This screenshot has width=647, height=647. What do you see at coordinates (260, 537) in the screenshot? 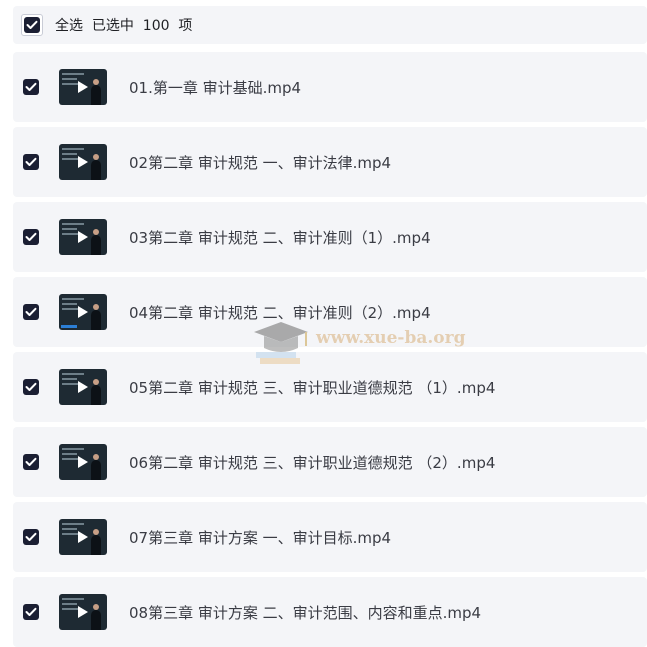
I see `file-name: 07第三章 审计方案 一、审计目标.mp4` at bounding box center [260, 537].